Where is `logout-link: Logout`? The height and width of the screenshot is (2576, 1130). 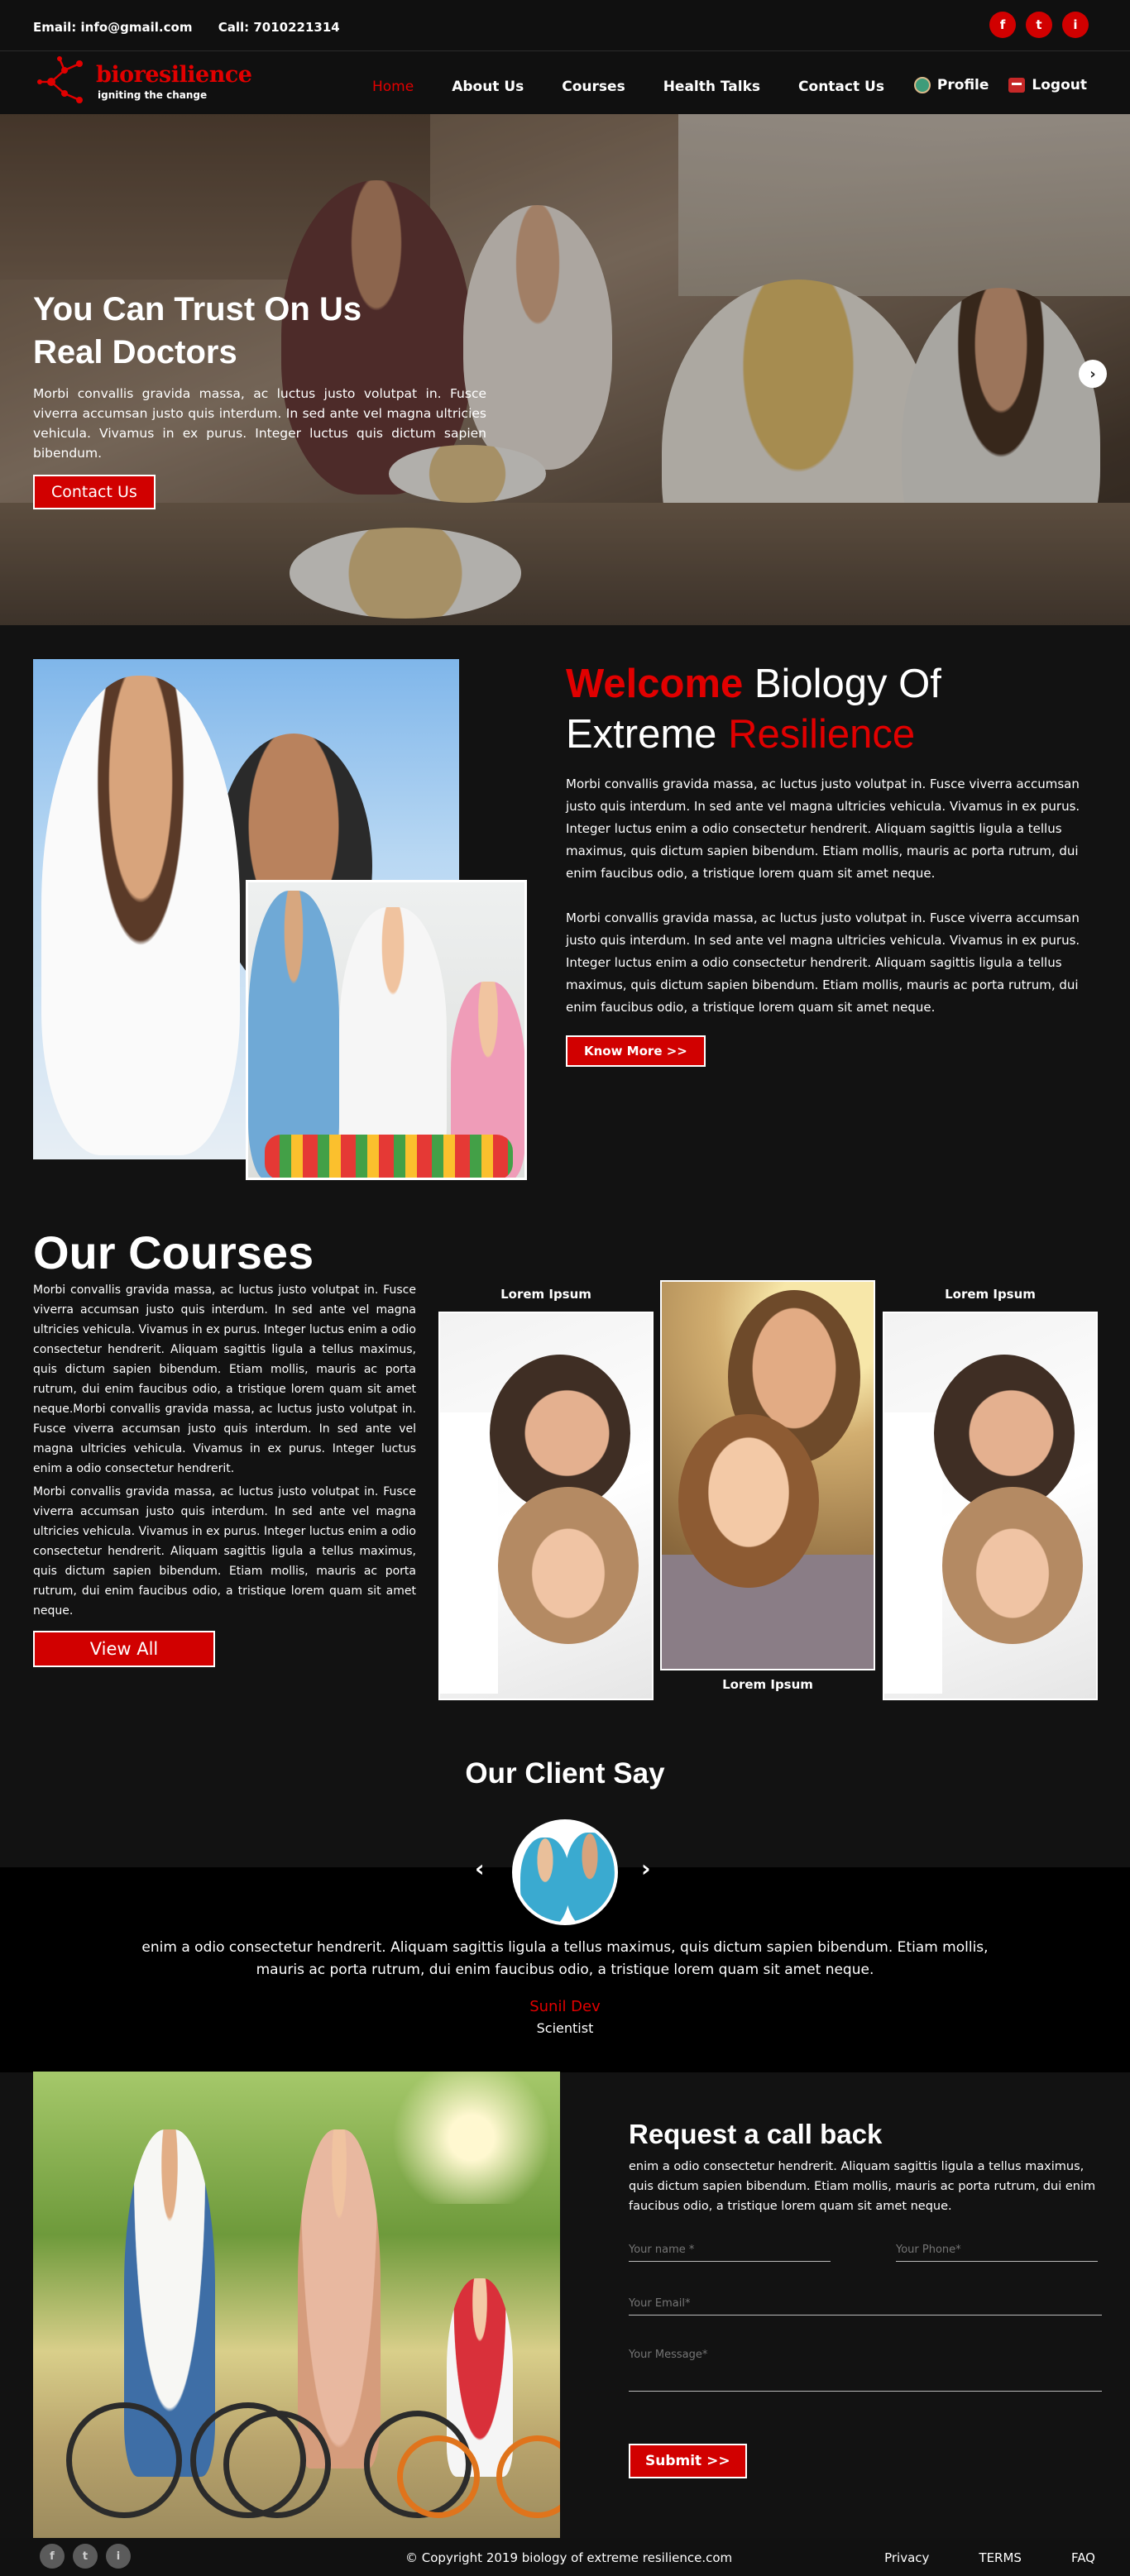 logout-link: Logout is located at coordinates (1047, 85).